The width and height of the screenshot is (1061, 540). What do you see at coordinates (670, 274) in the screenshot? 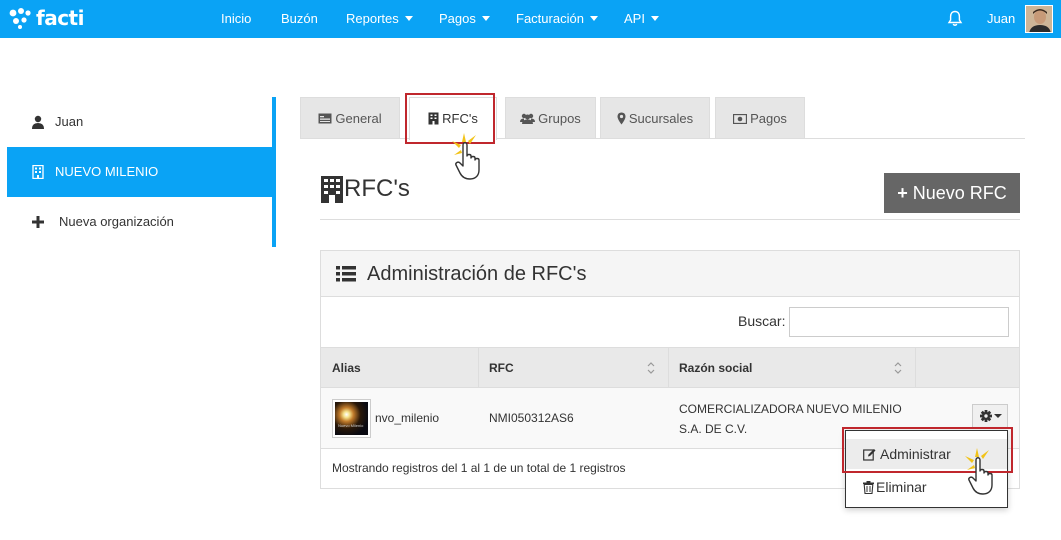
I see `panel-header: Administración de RFC's` at bounding box center [670, 274].